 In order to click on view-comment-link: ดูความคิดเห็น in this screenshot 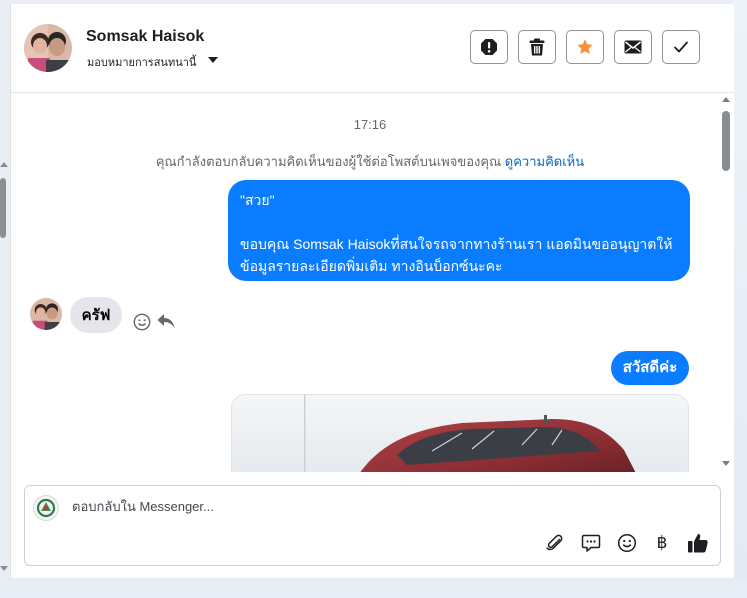, I will do `click(544, 161)`.